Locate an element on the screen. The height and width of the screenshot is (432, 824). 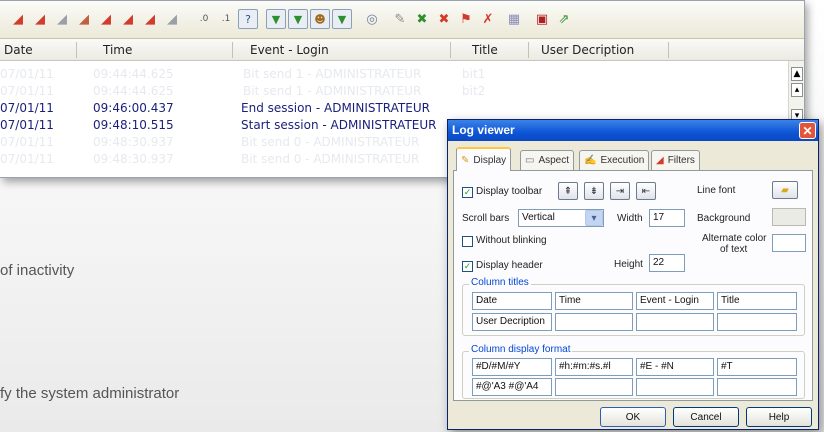
height-field: 22 is located at coordinates (667, 263).